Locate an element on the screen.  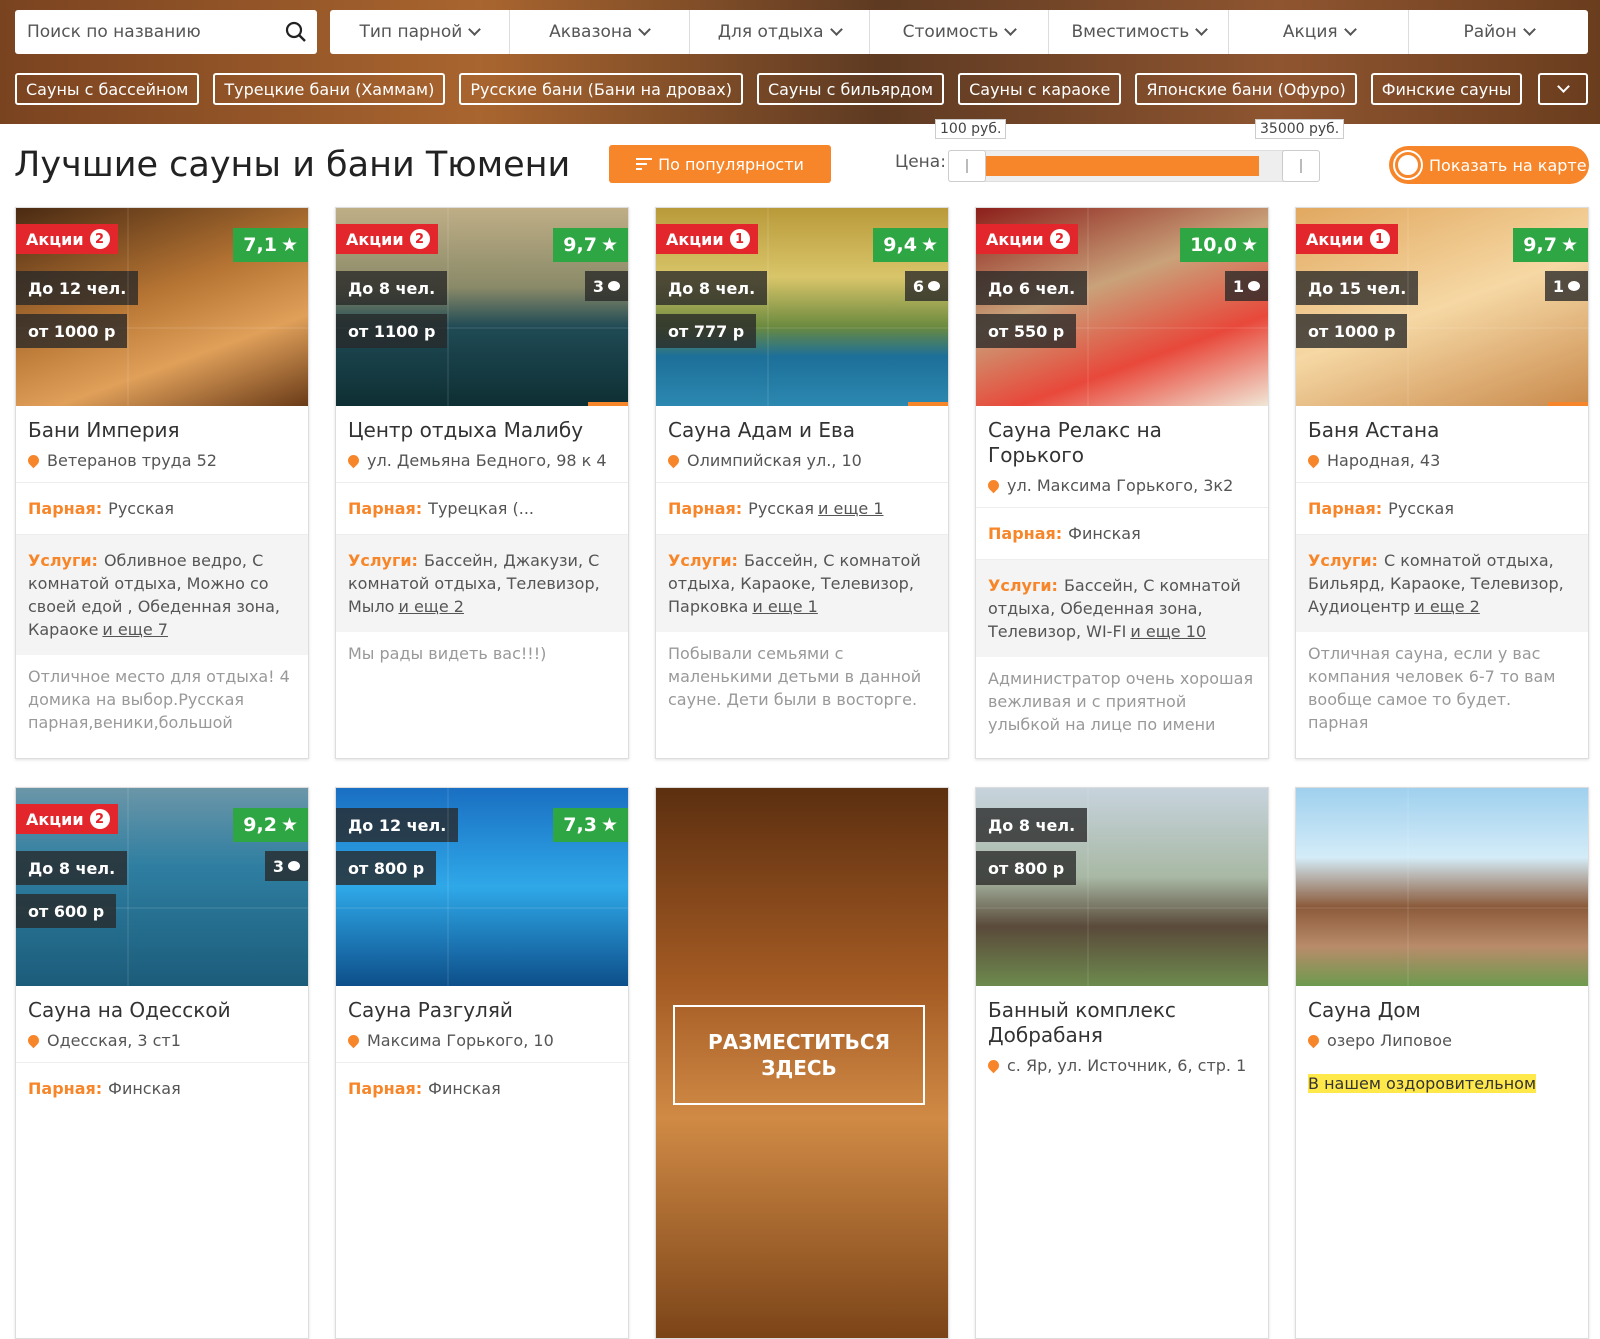
capacity-badge: До 6 чел. is located at coordinates (1032, 288).